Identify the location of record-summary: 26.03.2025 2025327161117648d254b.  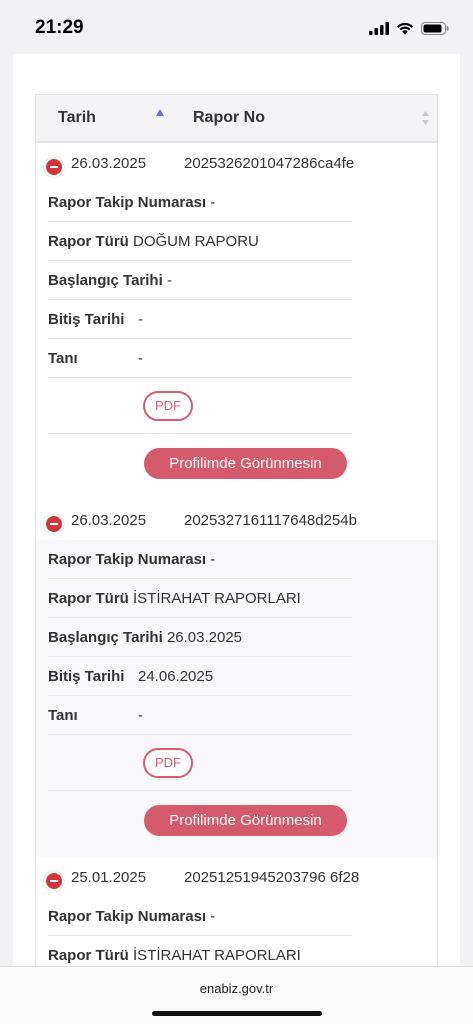
(236, 520).